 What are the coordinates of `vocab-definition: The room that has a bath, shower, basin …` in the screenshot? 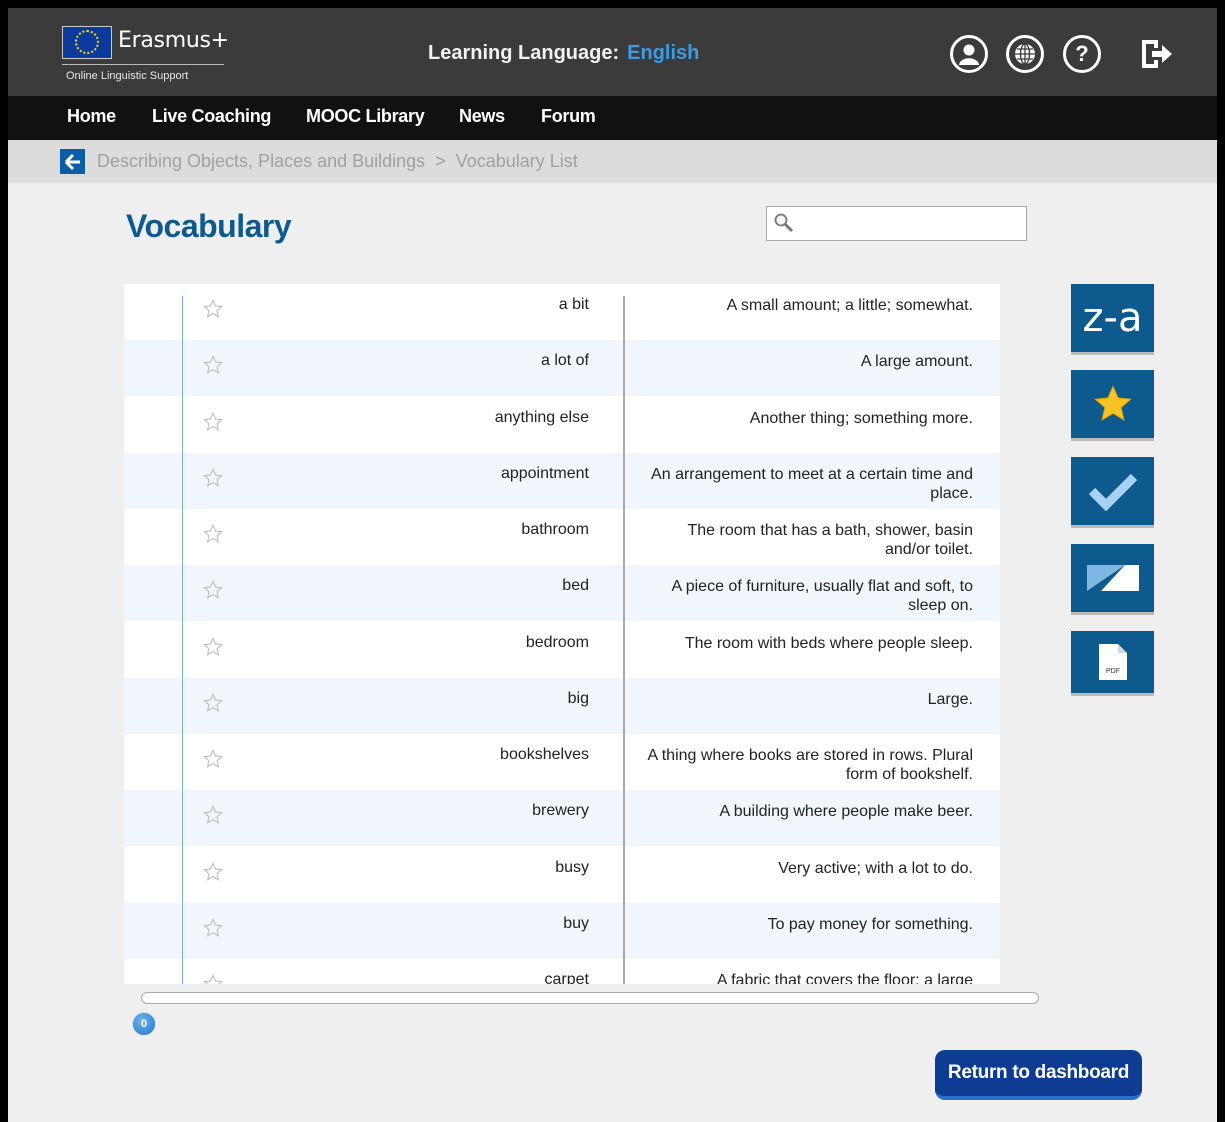 It's located at (830, 540).